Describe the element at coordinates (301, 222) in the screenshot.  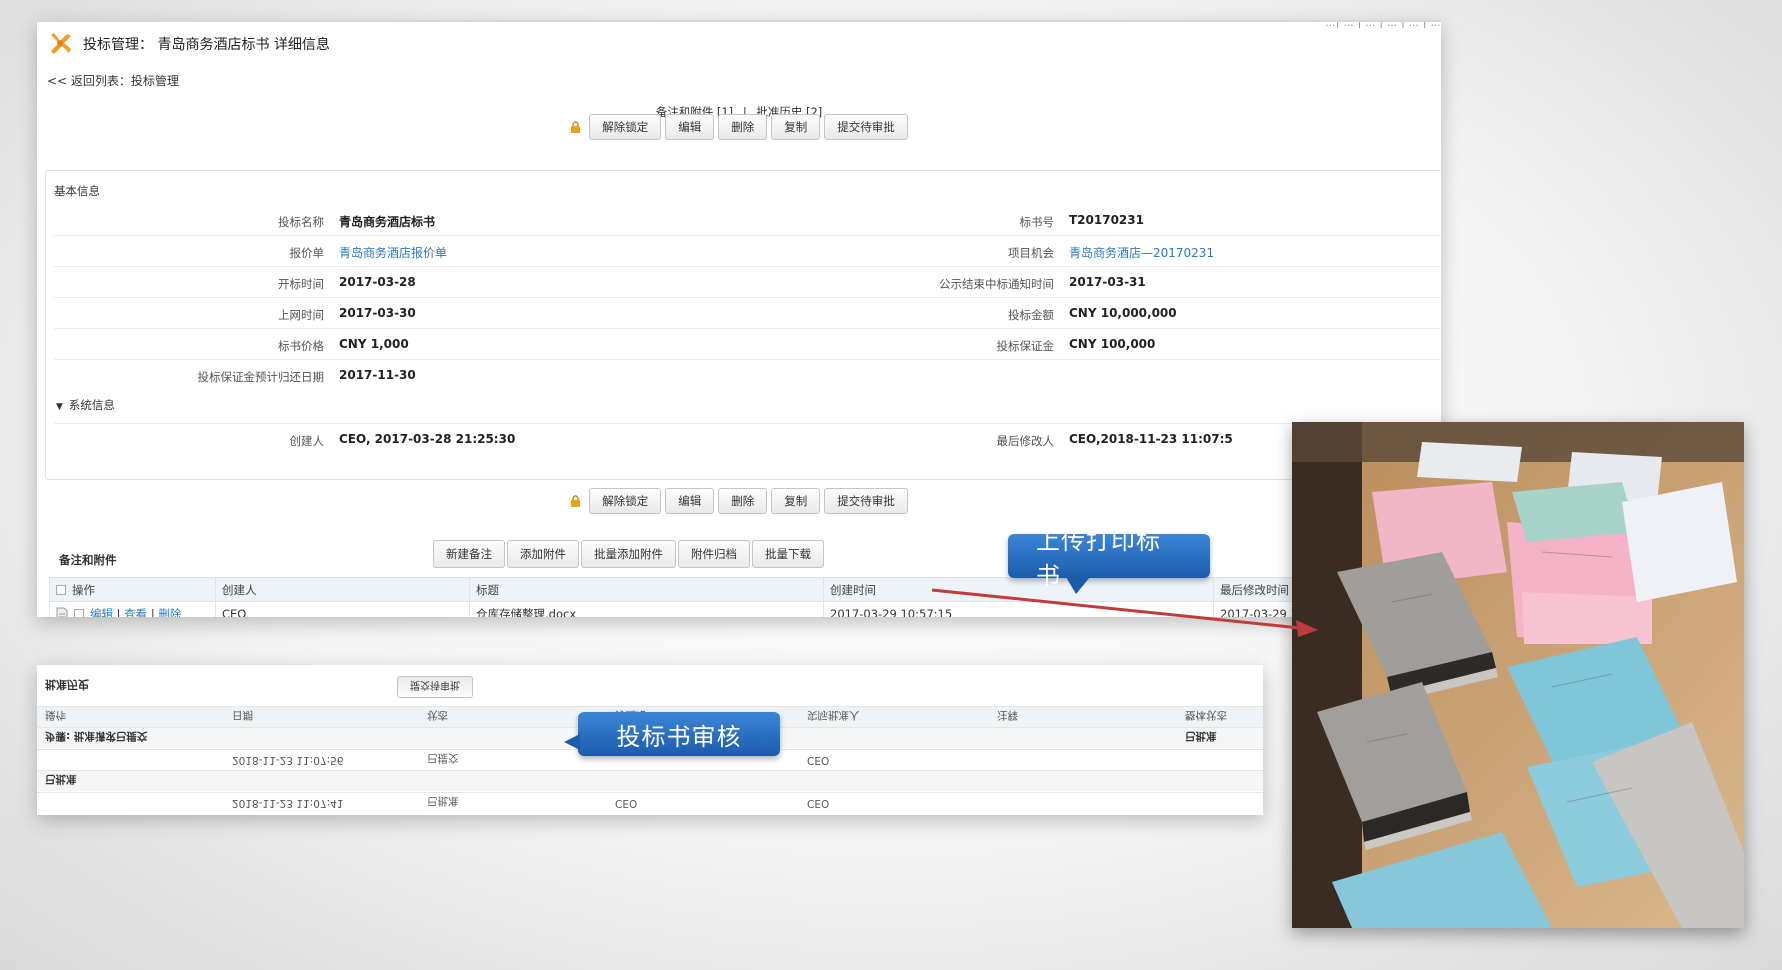
I see `field-label: 投标名称` at that location.